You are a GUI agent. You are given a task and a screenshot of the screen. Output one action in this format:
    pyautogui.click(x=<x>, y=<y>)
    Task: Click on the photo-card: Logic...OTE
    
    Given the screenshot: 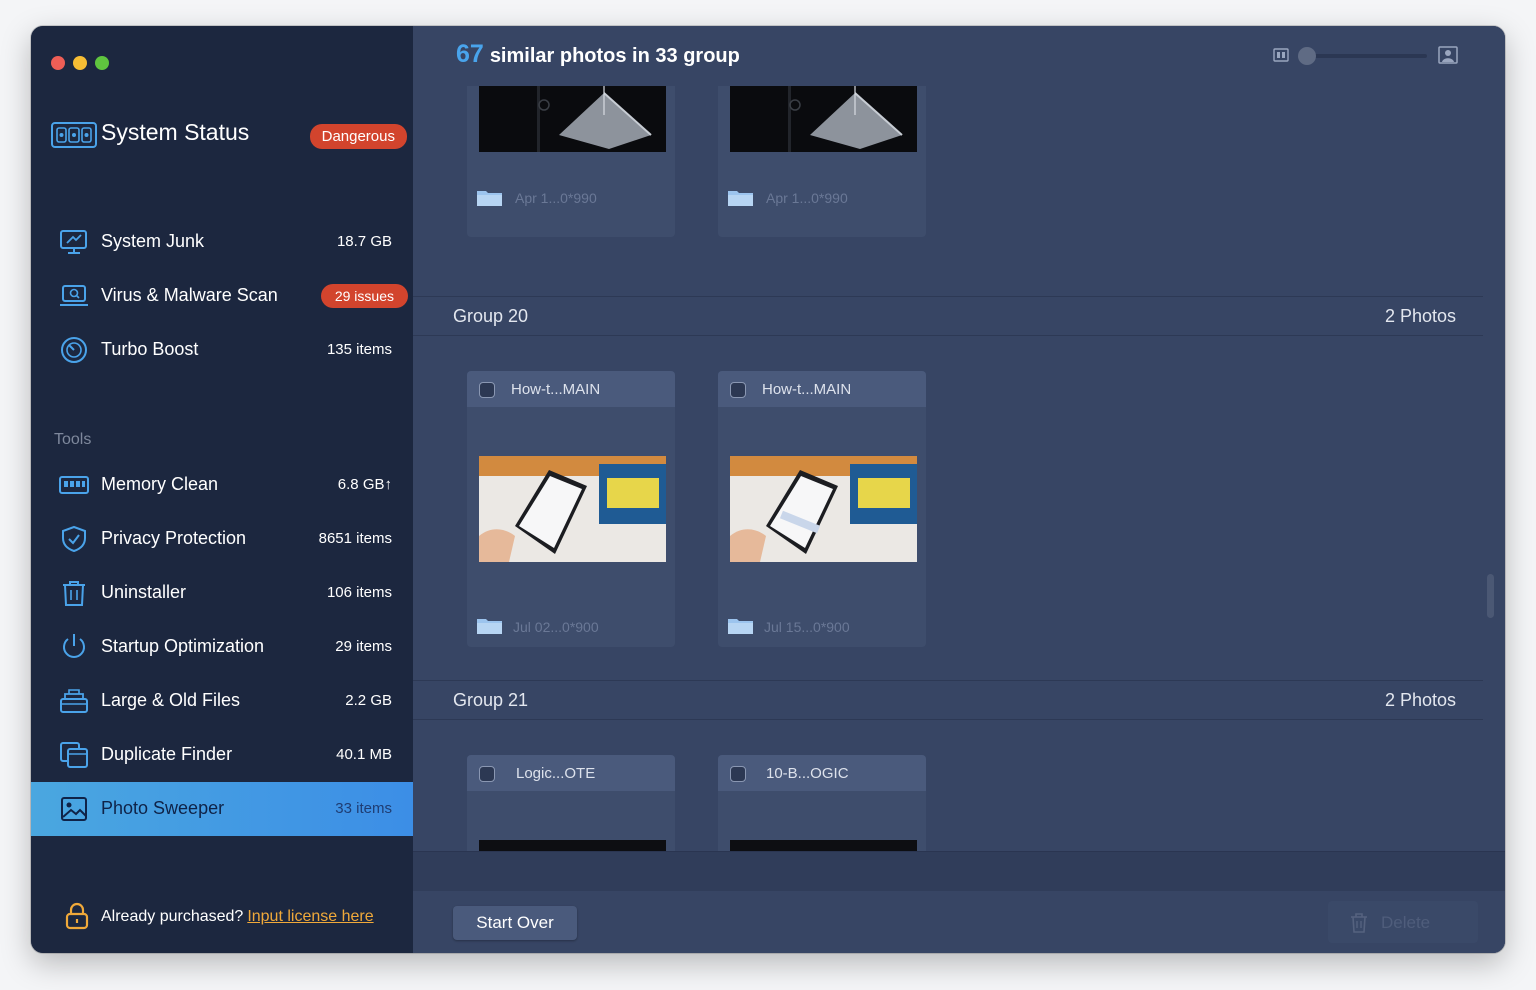 What is the action you would take?
    pyautogui.click(x=571, y=803)
    